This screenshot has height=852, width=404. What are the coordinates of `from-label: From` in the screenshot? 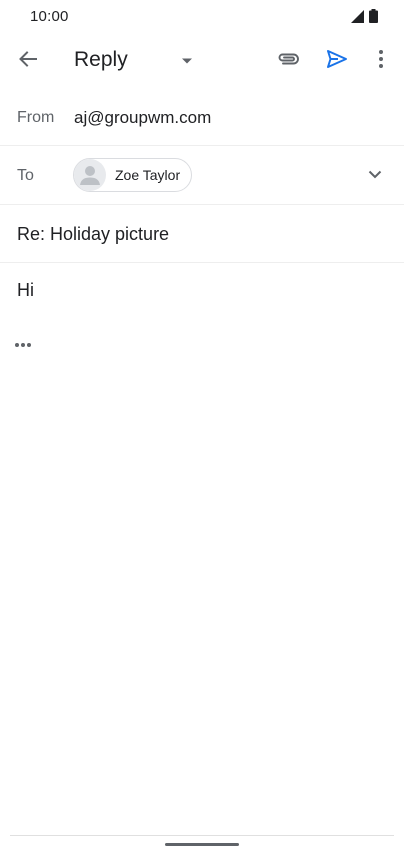 It's located at (36, 117).